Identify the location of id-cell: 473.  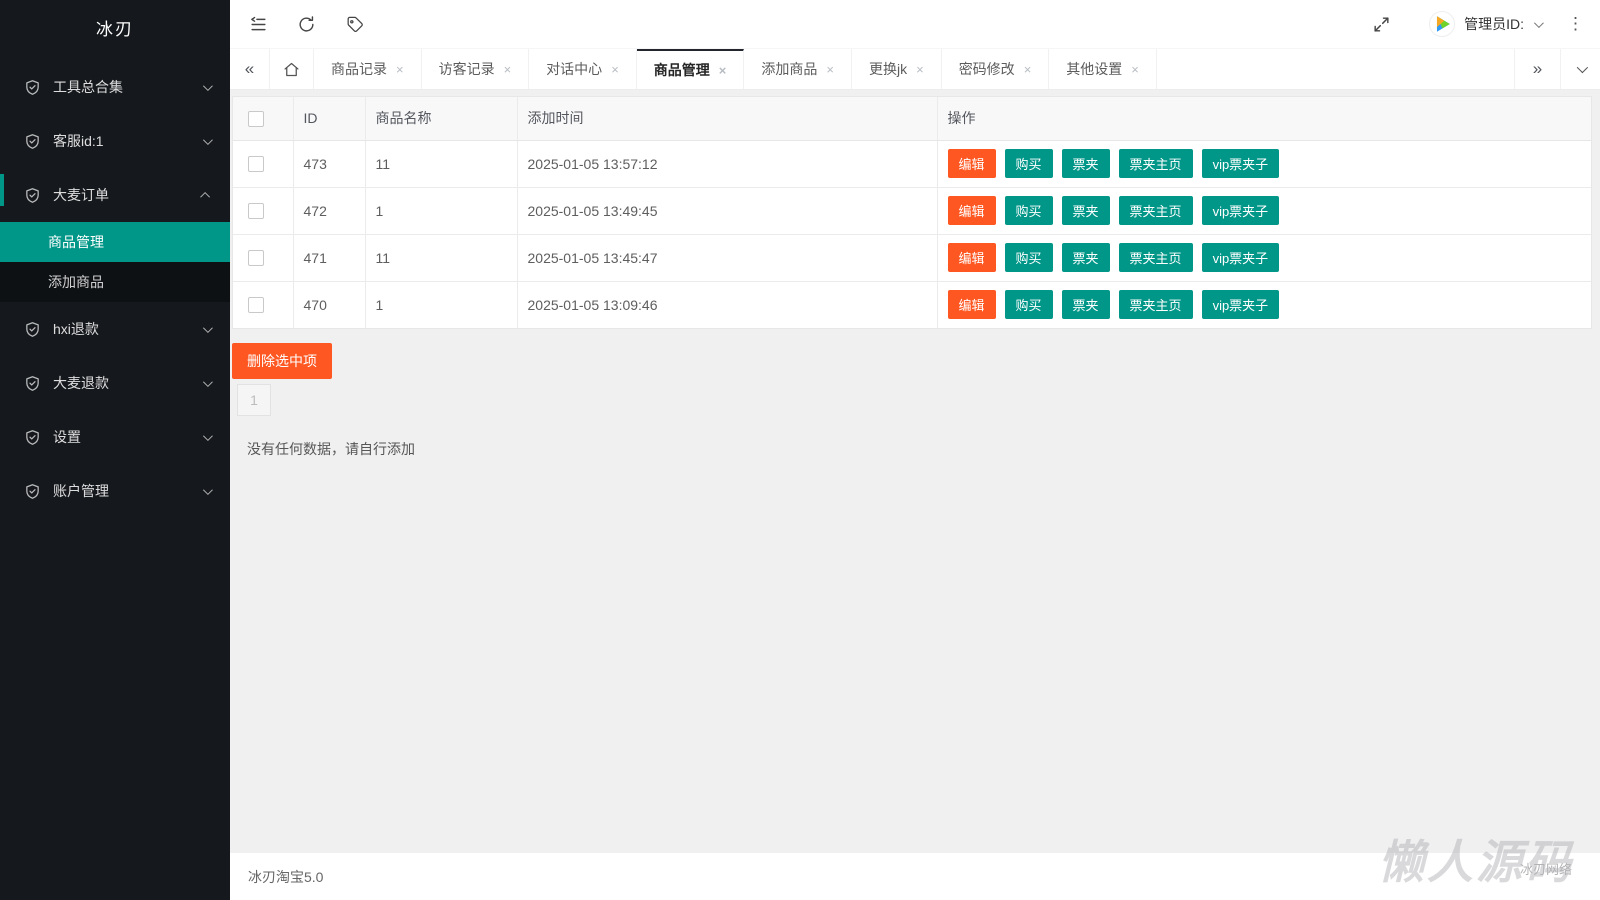
(329, 164).